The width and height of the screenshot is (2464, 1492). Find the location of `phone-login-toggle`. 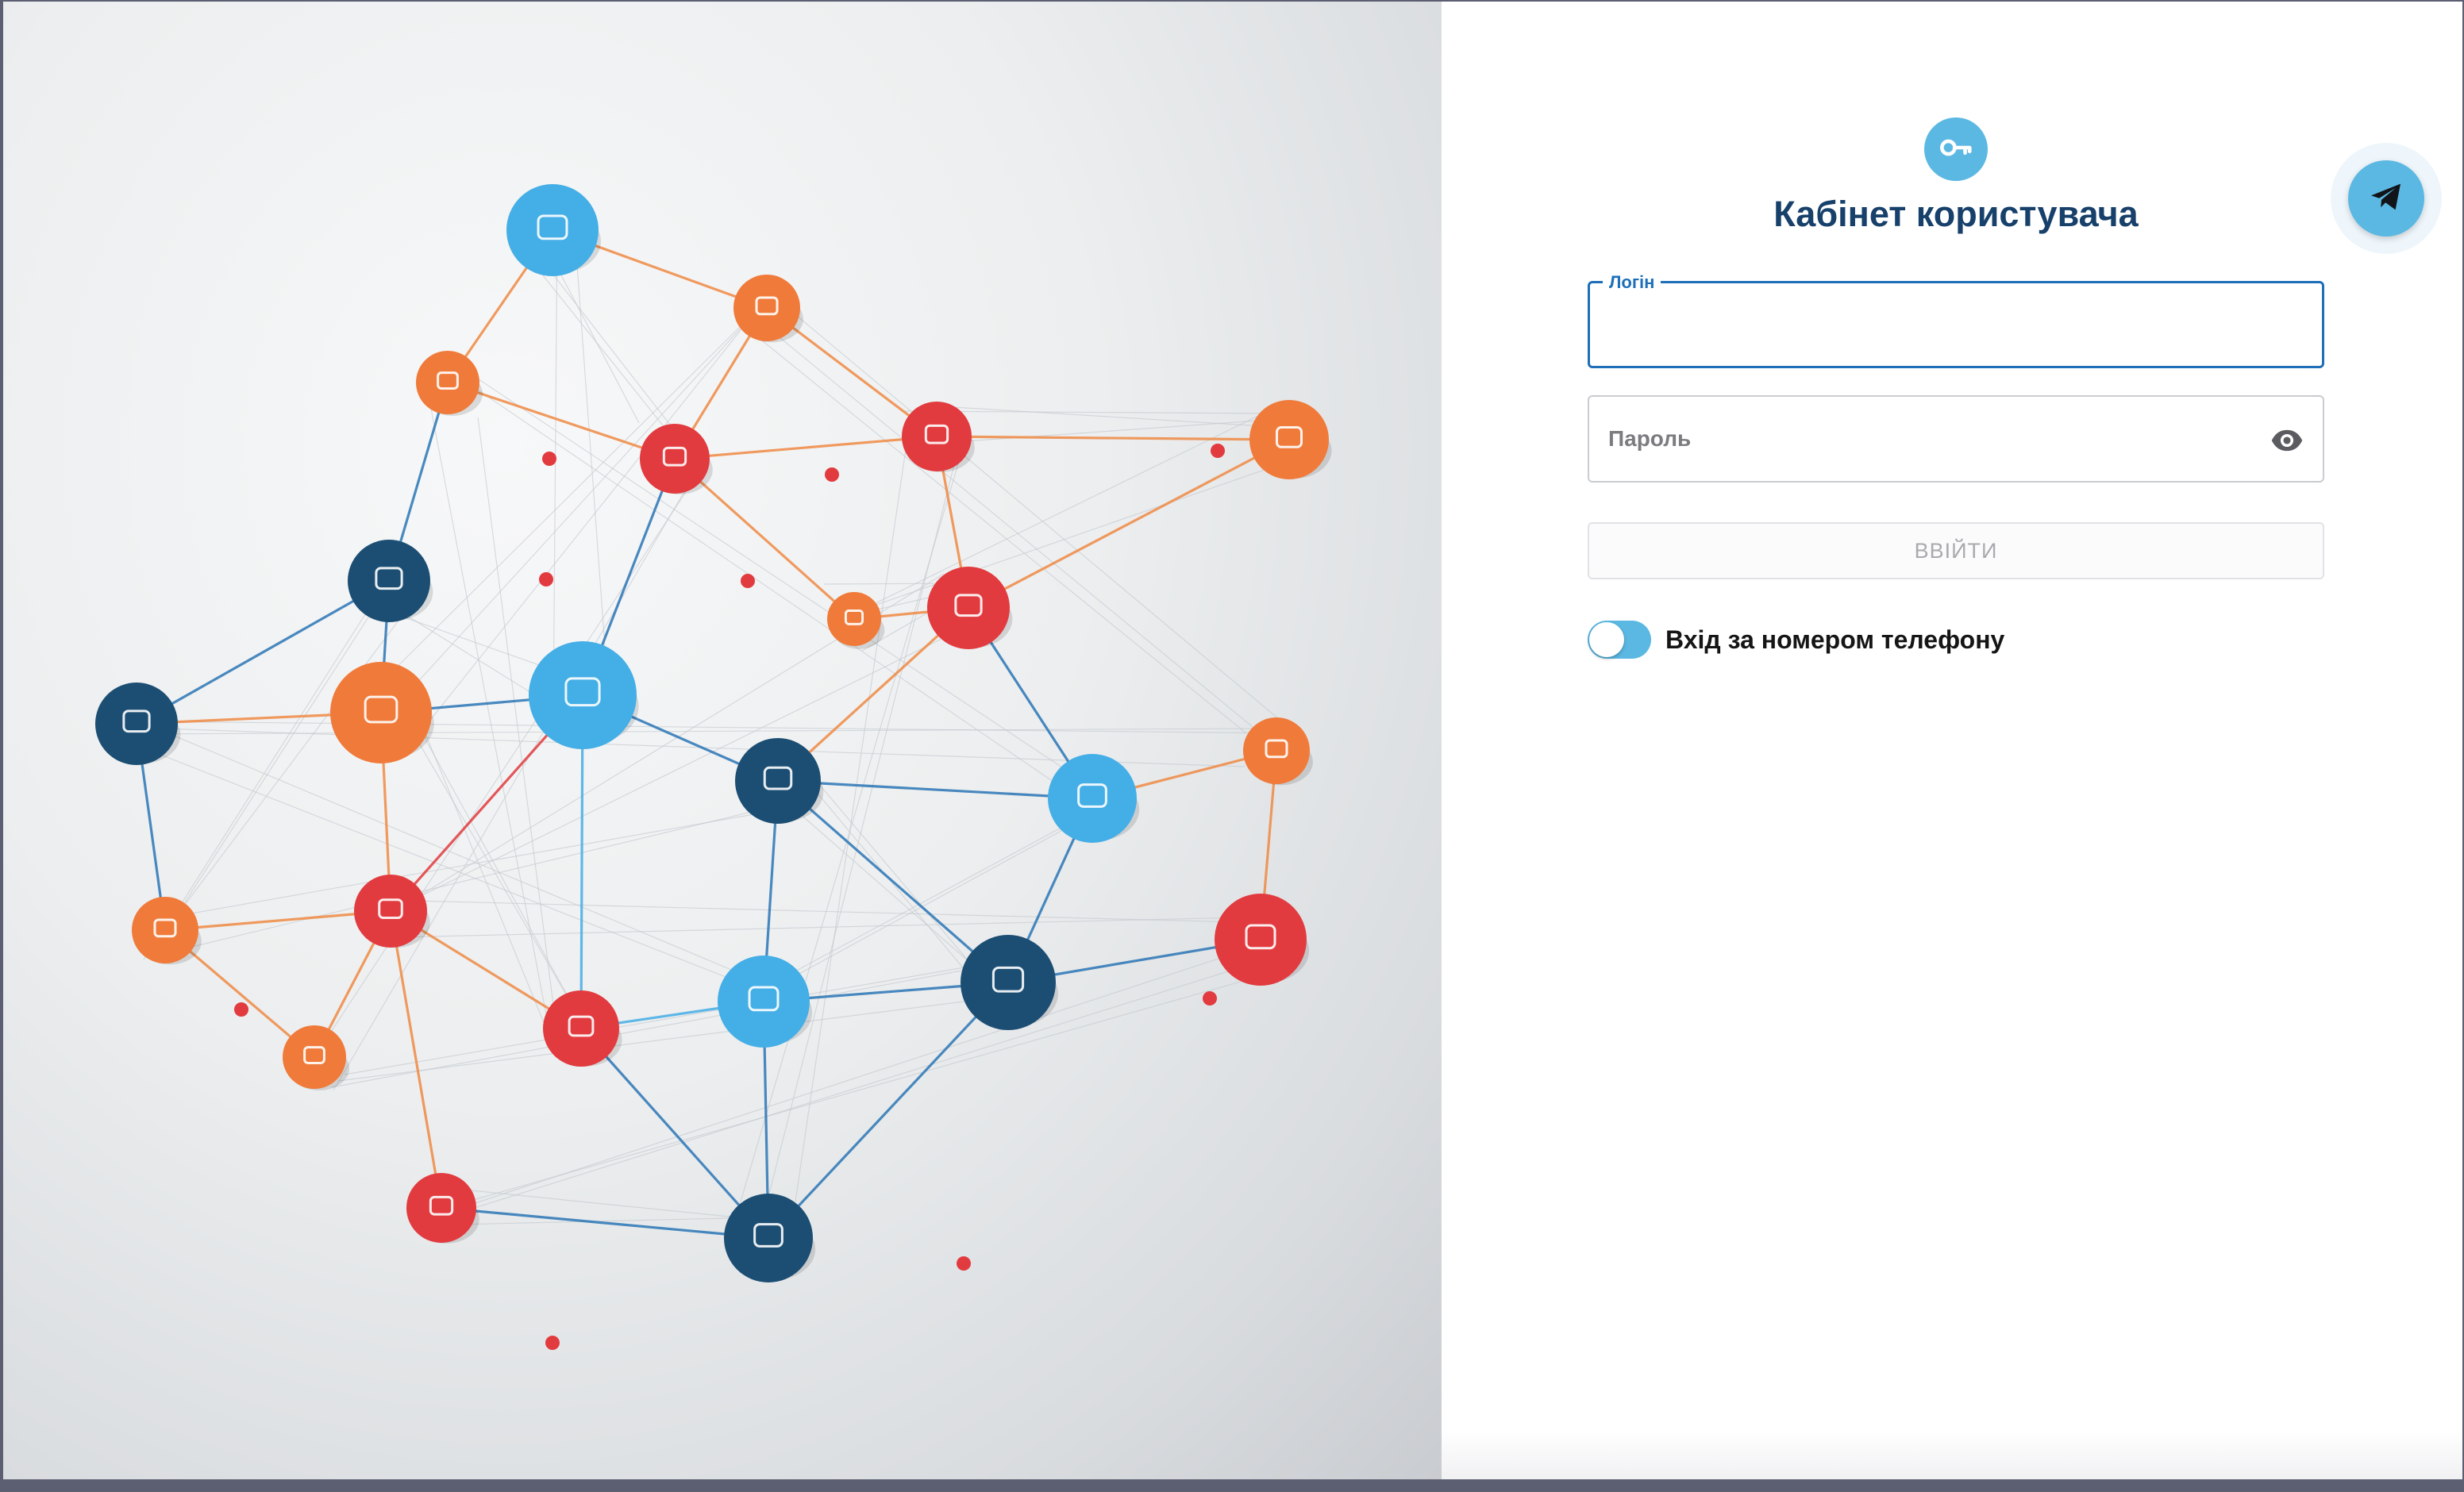

phone-login-toggle is located at coordinates (1619, 640).